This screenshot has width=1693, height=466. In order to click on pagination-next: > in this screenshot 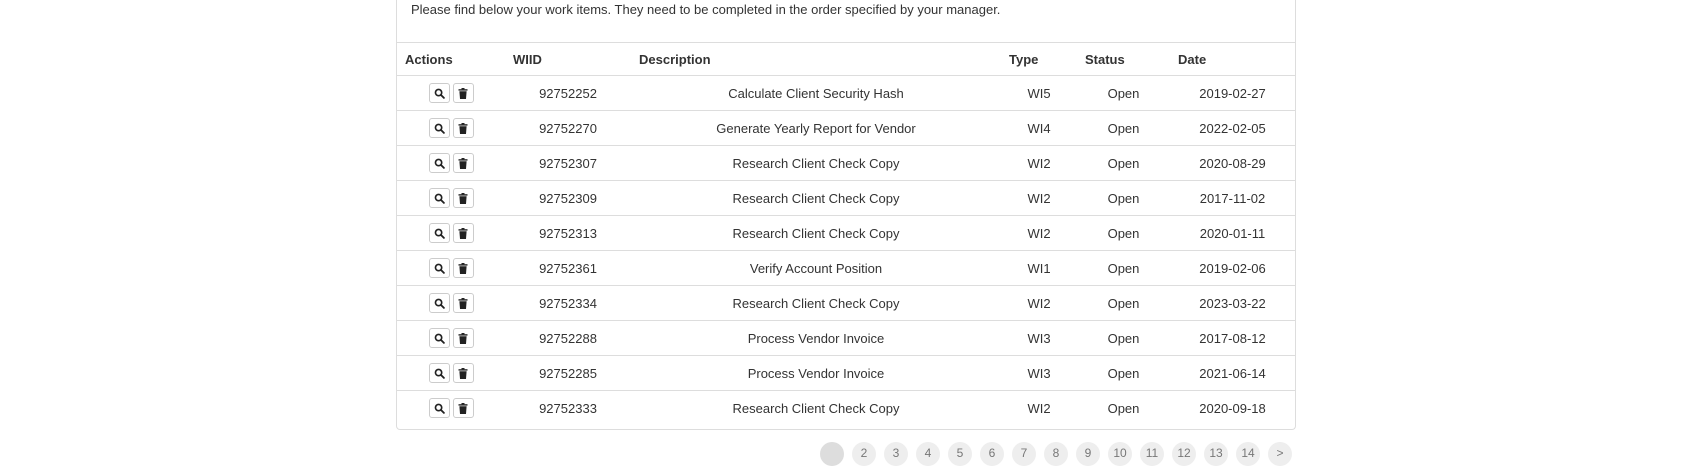, I will do `click(1280, 454)`.